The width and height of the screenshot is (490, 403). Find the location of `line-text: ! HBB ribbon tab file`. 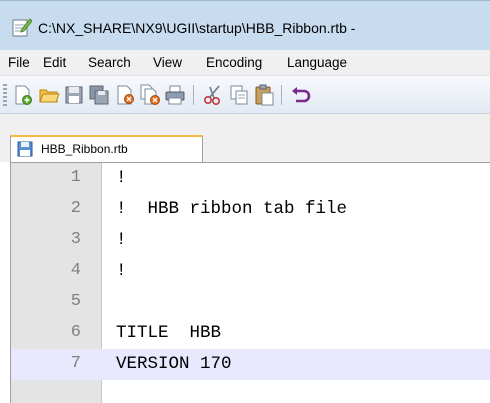

line-text: ! HBB ribbon tab file is located at coordinates (231, 209).